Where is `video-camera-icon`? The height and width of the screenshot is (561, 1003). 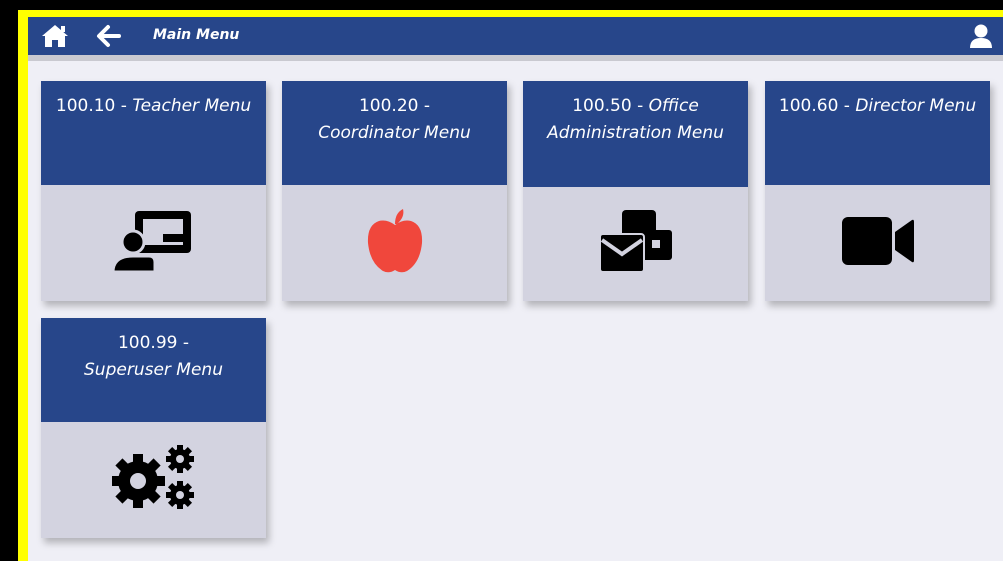
video-camera-icon is located at coordinates (878, 243).